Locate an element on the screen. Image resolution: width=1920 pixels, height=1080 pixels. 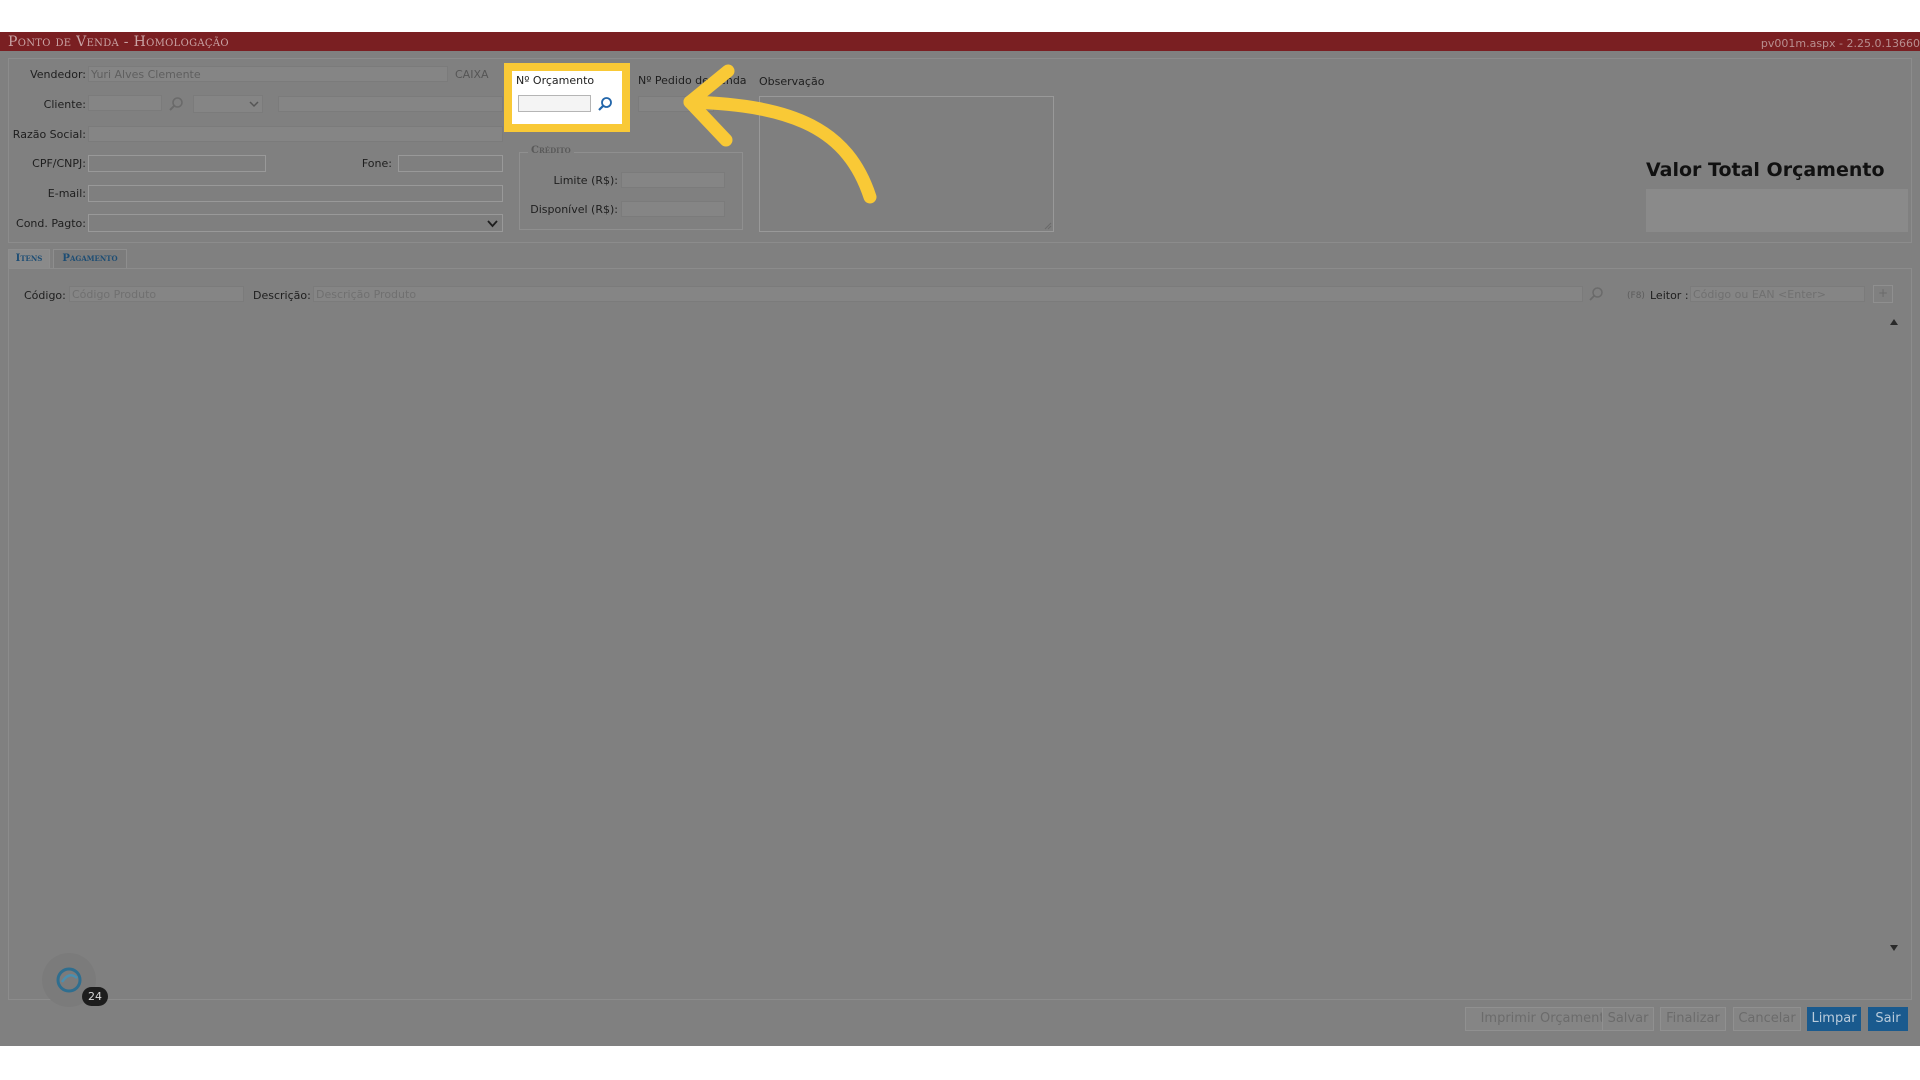
tab-itens: Itens is located at coordinates (29, 258).